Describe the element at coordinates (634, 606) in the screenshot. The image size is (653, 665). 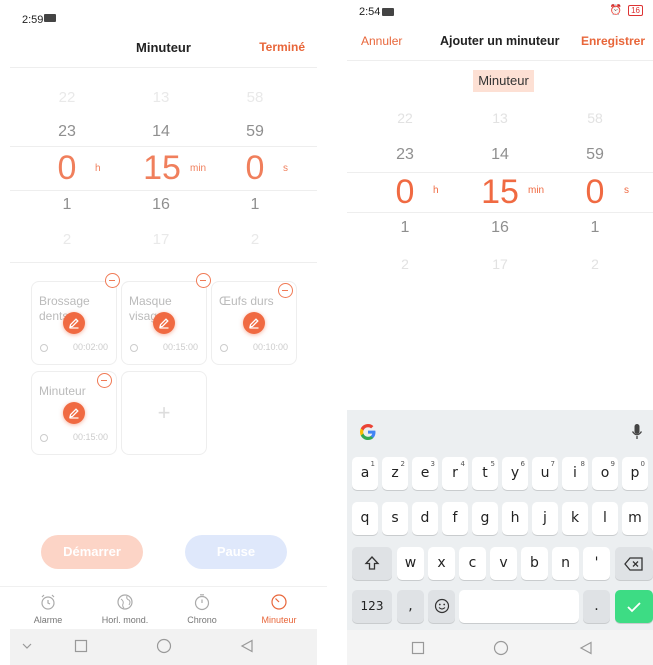
I see `enter-key` at that location.